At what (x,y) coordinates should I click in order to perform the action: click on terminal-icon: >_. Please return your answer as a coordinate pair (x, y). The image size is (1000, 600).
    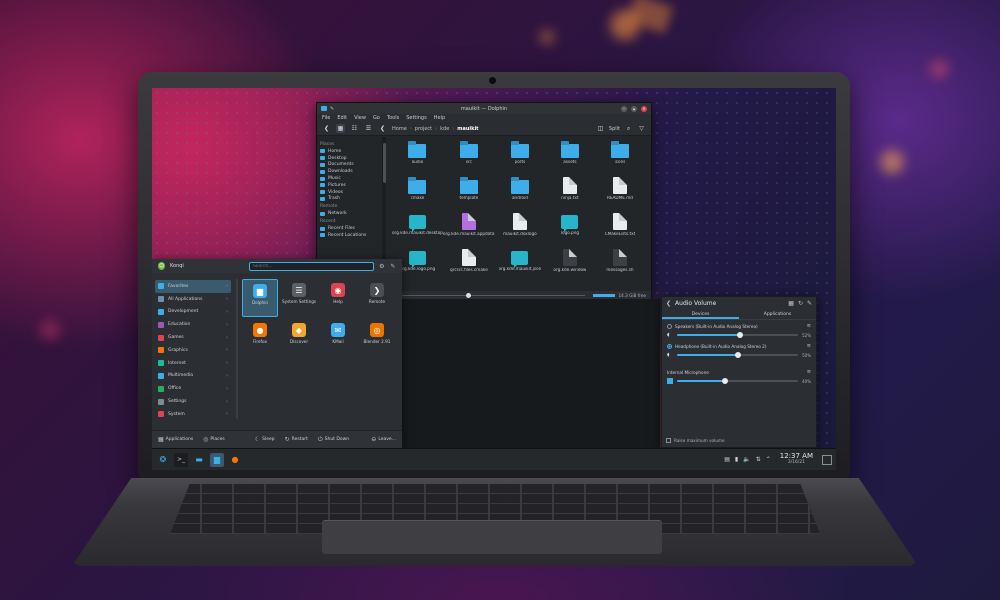
    Looking at the image, I should click on (181, 459).